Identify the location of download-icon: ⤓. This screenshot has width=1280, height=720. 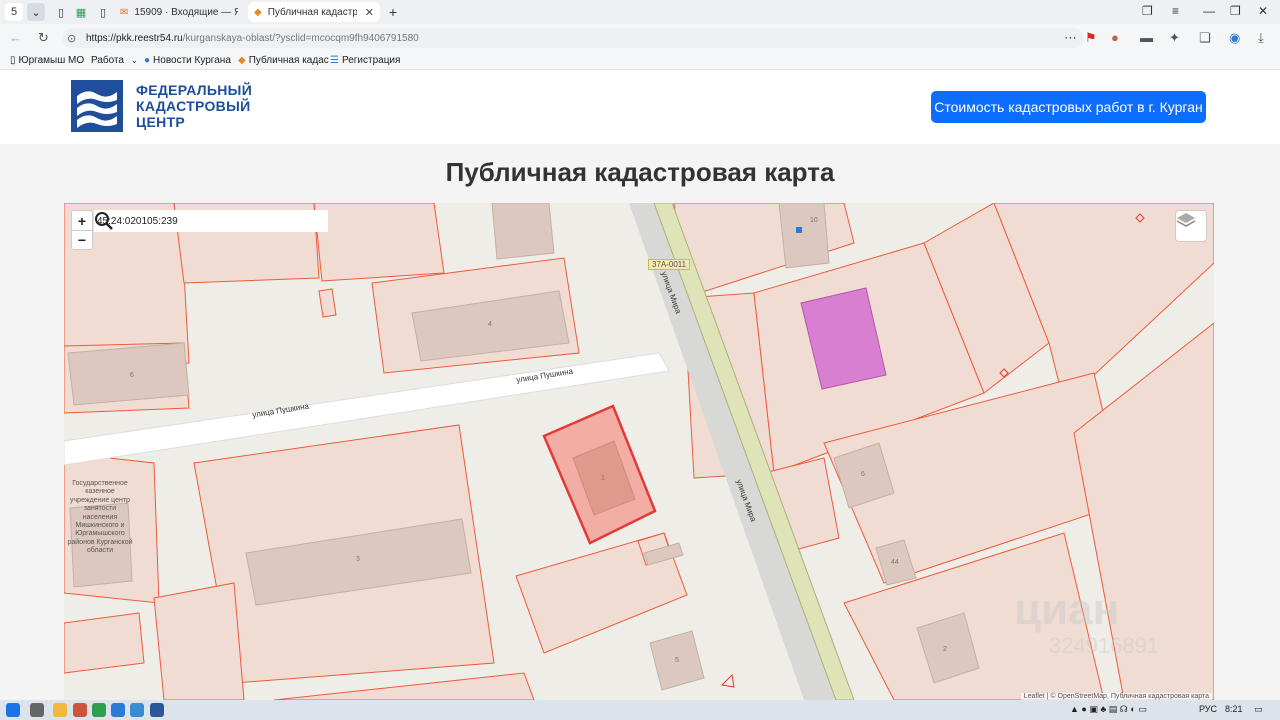
(1261, 38).